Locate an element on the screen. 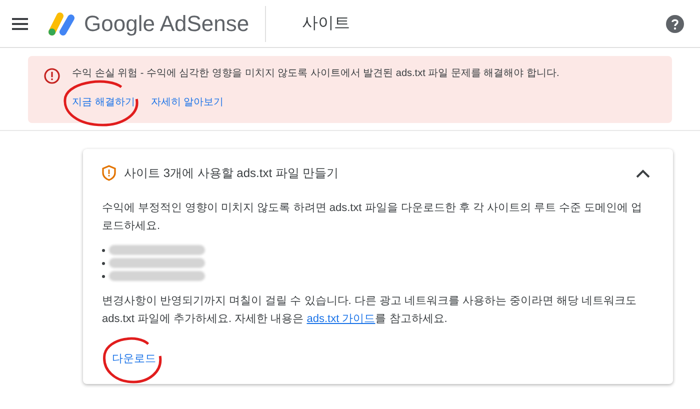 Image resolution: width=700 pixels, height=409 pixels. shield-icon is located at coordinates (109, 173).